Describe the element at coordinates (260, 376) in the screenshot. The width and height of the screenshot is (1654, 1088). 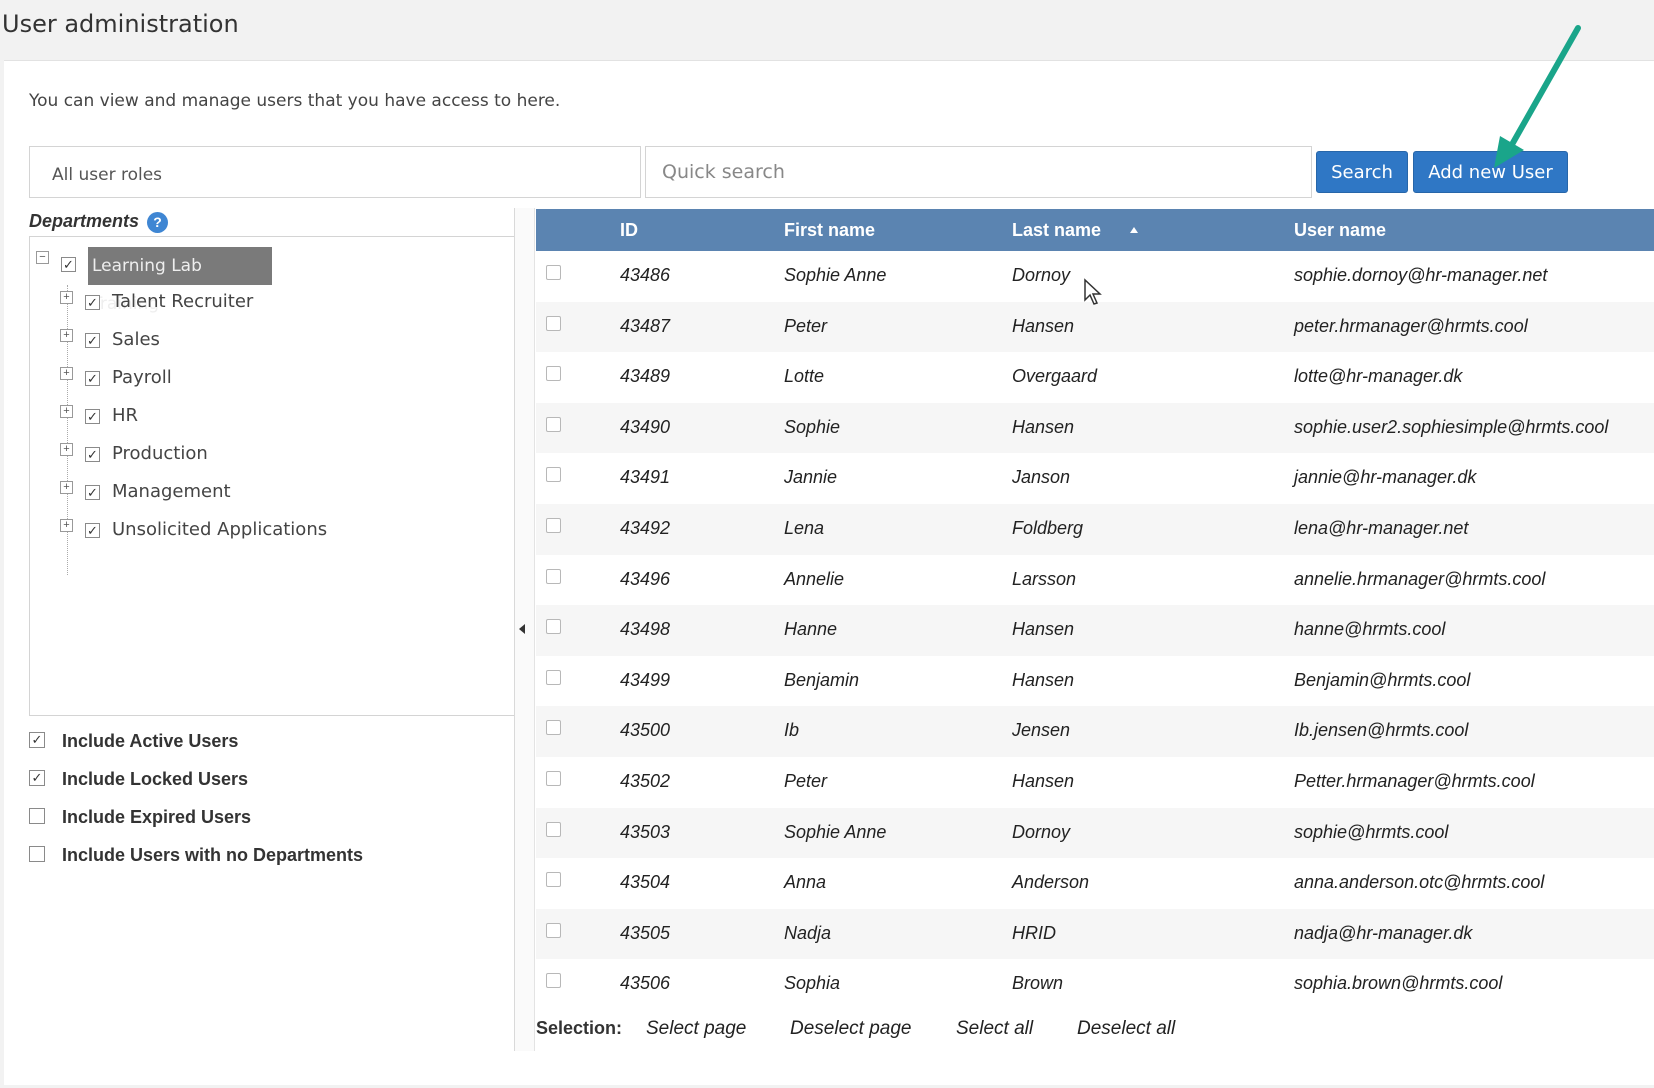
I see `tree-node: + ✓ Payroll` at that location.